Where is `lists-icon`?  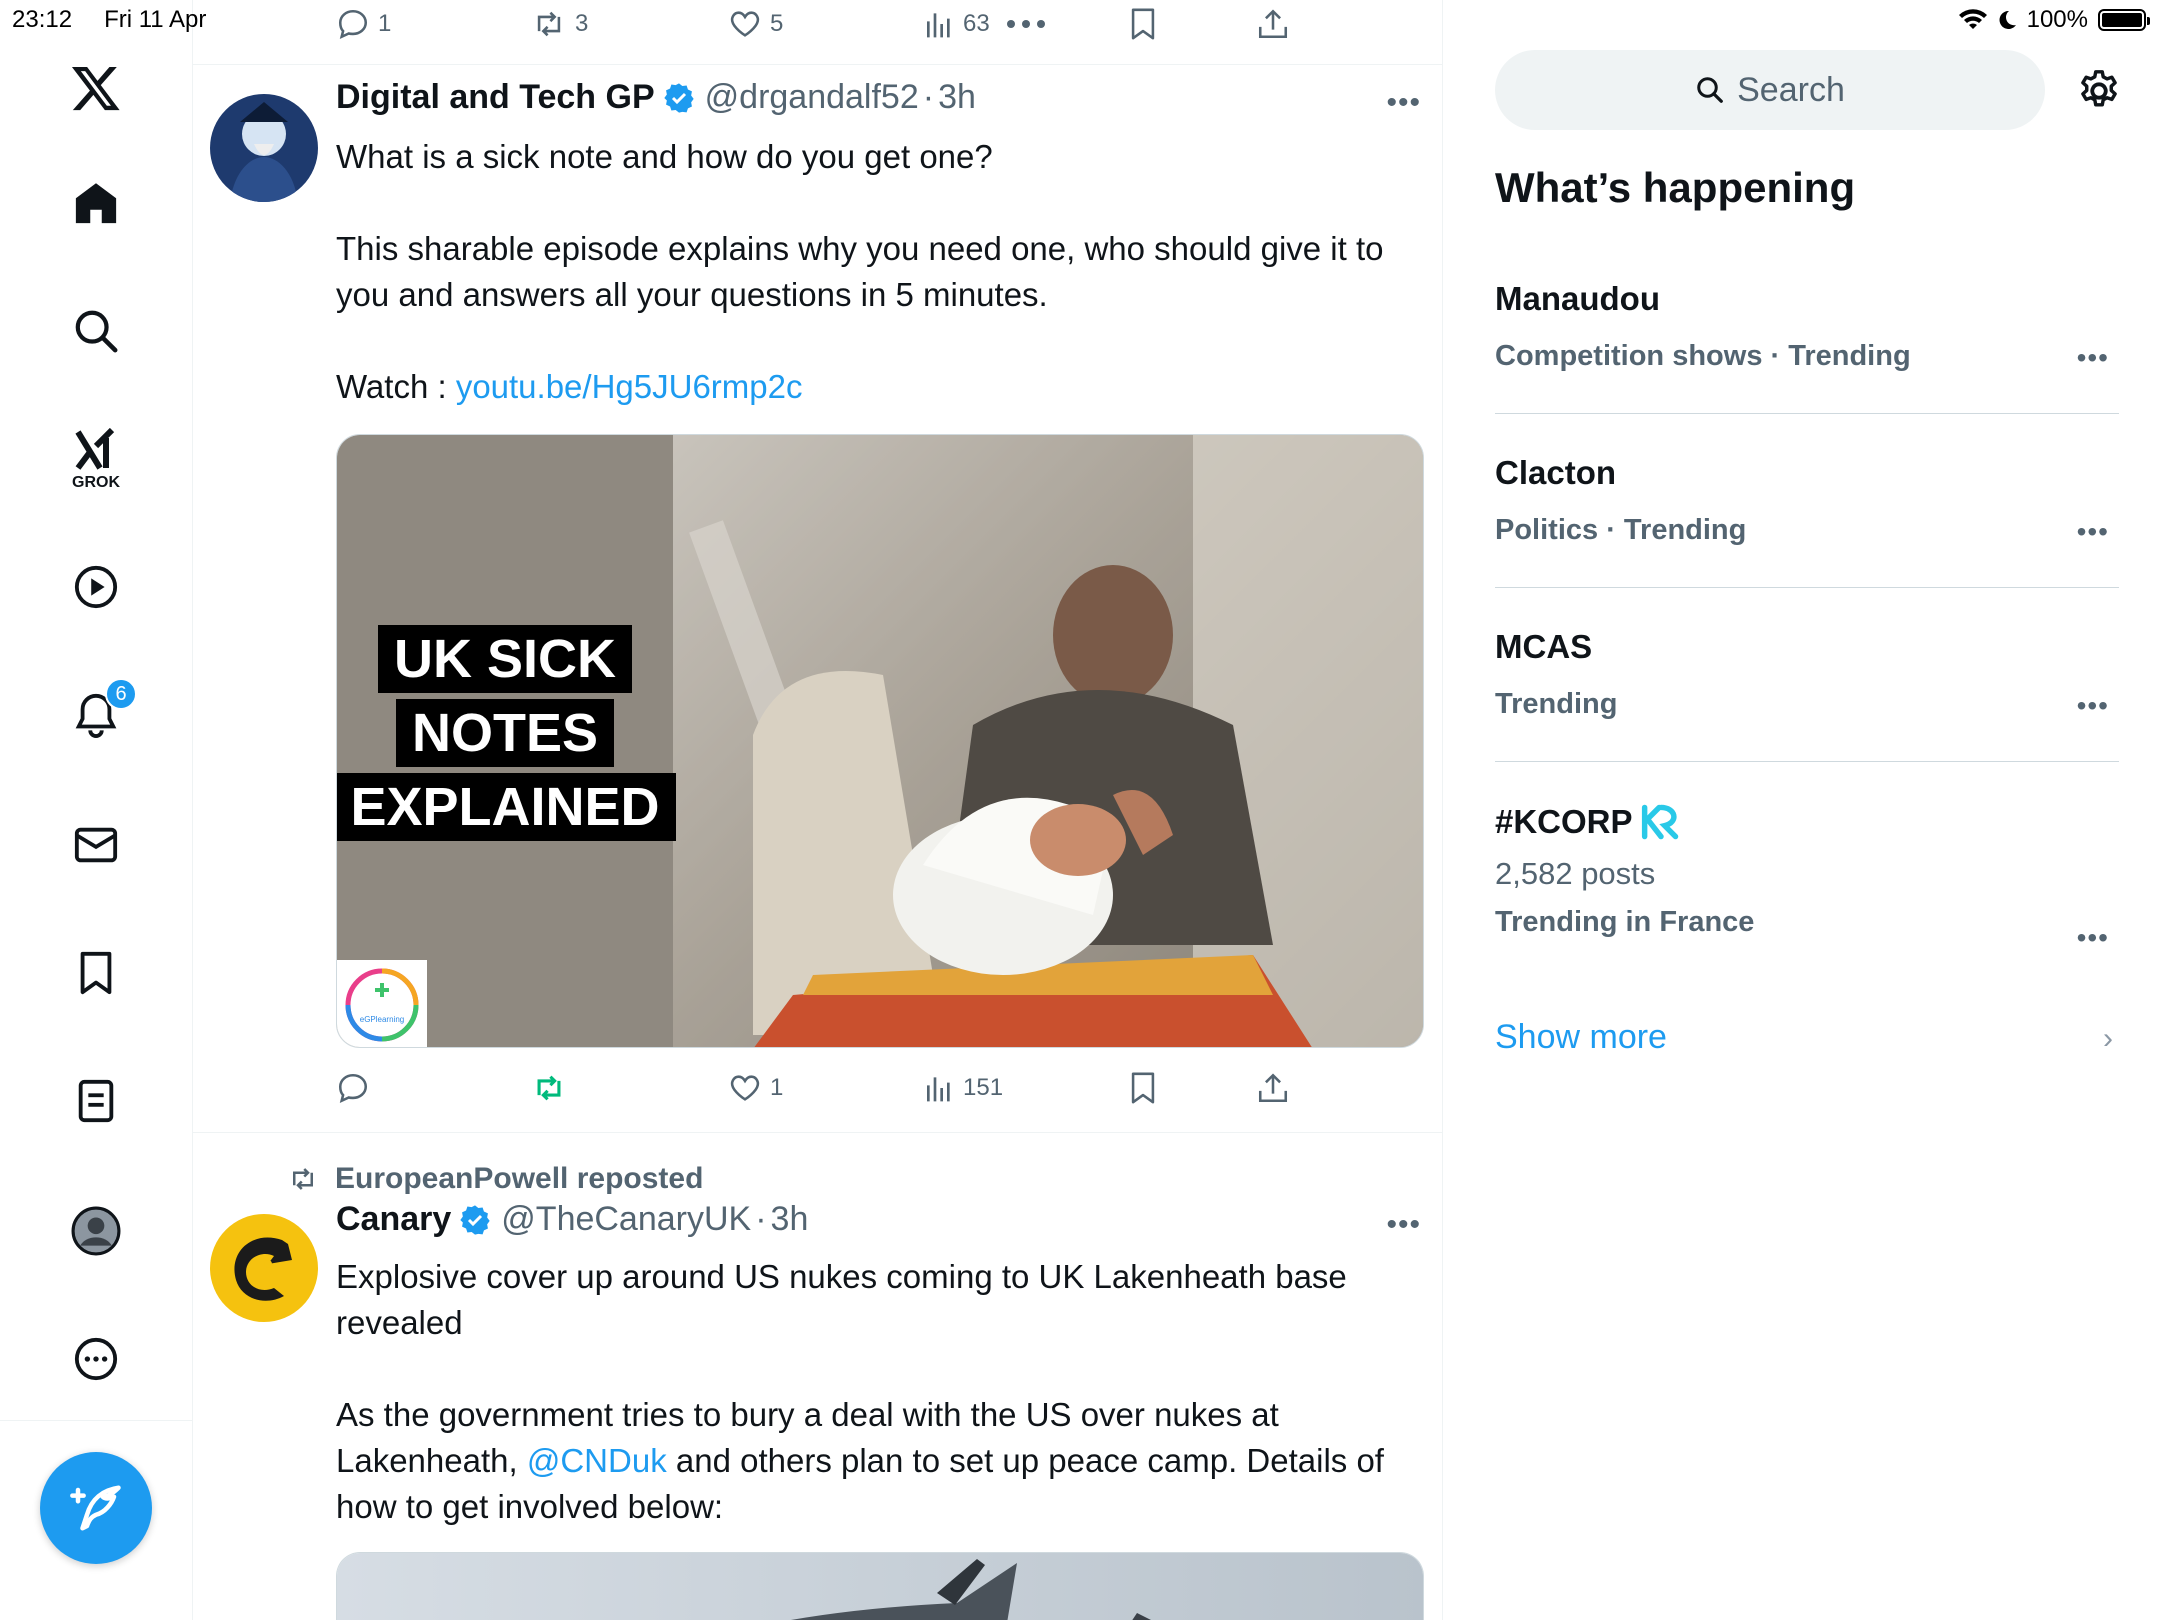
lists-icon is located at coordinates (96, 1101).